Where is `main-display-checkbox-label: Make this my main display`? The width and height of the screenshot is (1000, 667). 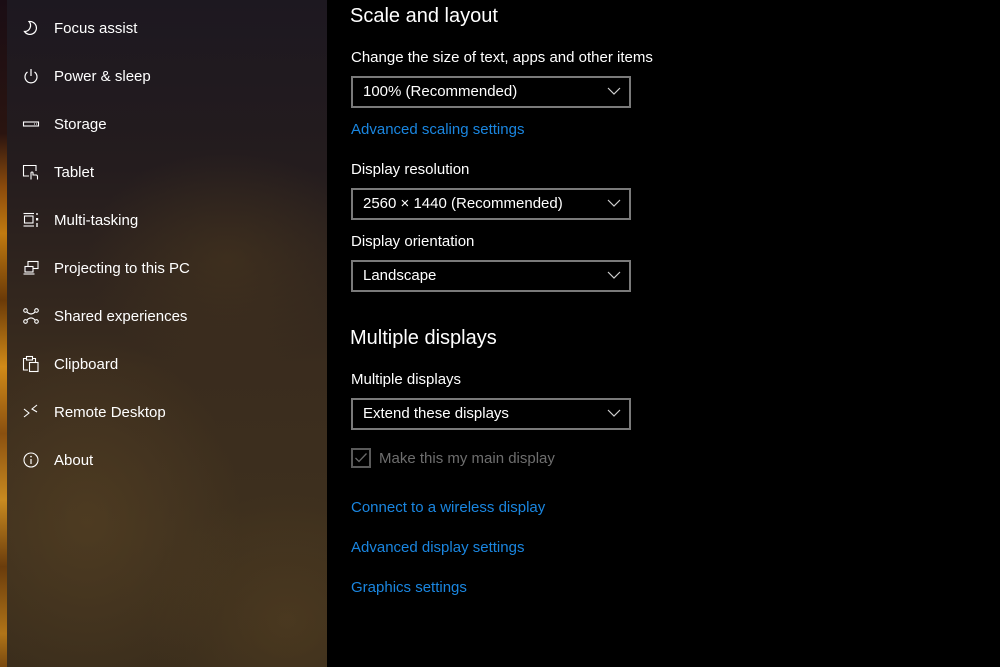 main-display-checkbox-label: Make this my main display is located at coordinates (467, 458).